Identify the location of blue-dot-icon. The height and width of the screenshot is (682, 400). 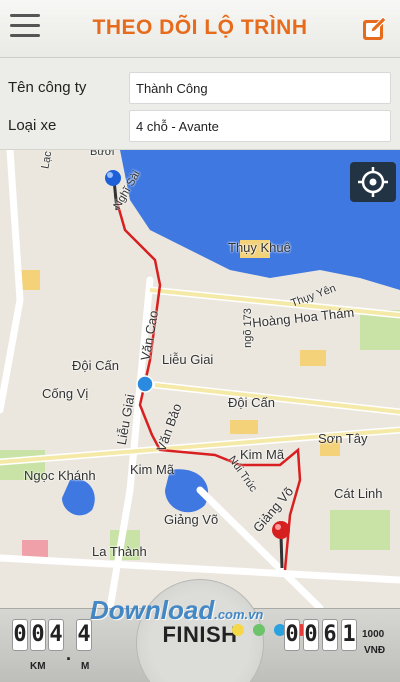
(145, 384).